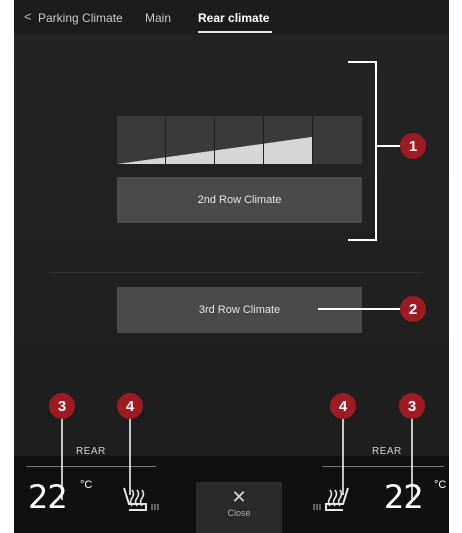 This screenshot has height=533, width=462. Describe the element at coordinates (413, 146) in the screenshot. I see `callout-marker: 1` at that location.